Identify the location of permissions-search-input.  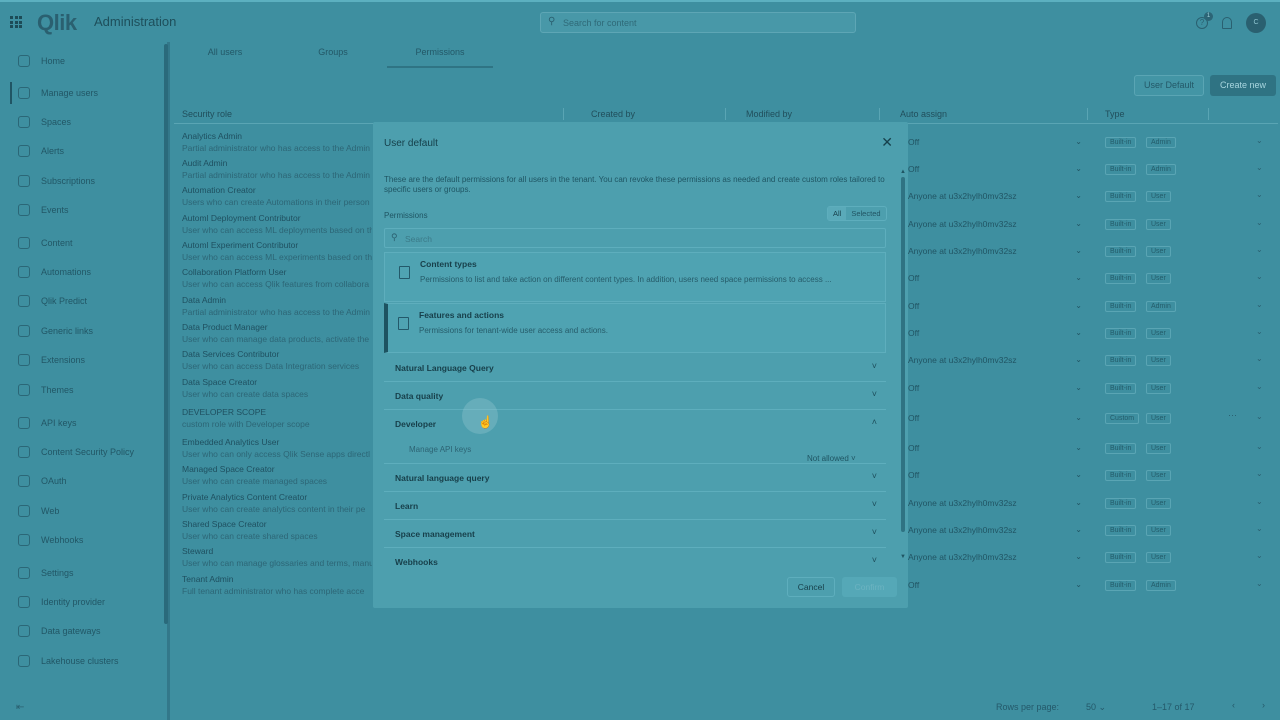
(640, 238).